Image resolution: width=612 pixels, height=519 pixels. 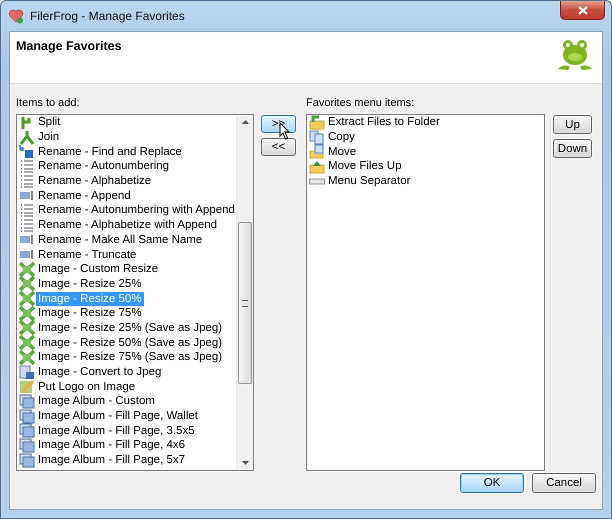 I want to click on list-item: Image Album - Fill Page, 5x7, so click(x=126, y=460).